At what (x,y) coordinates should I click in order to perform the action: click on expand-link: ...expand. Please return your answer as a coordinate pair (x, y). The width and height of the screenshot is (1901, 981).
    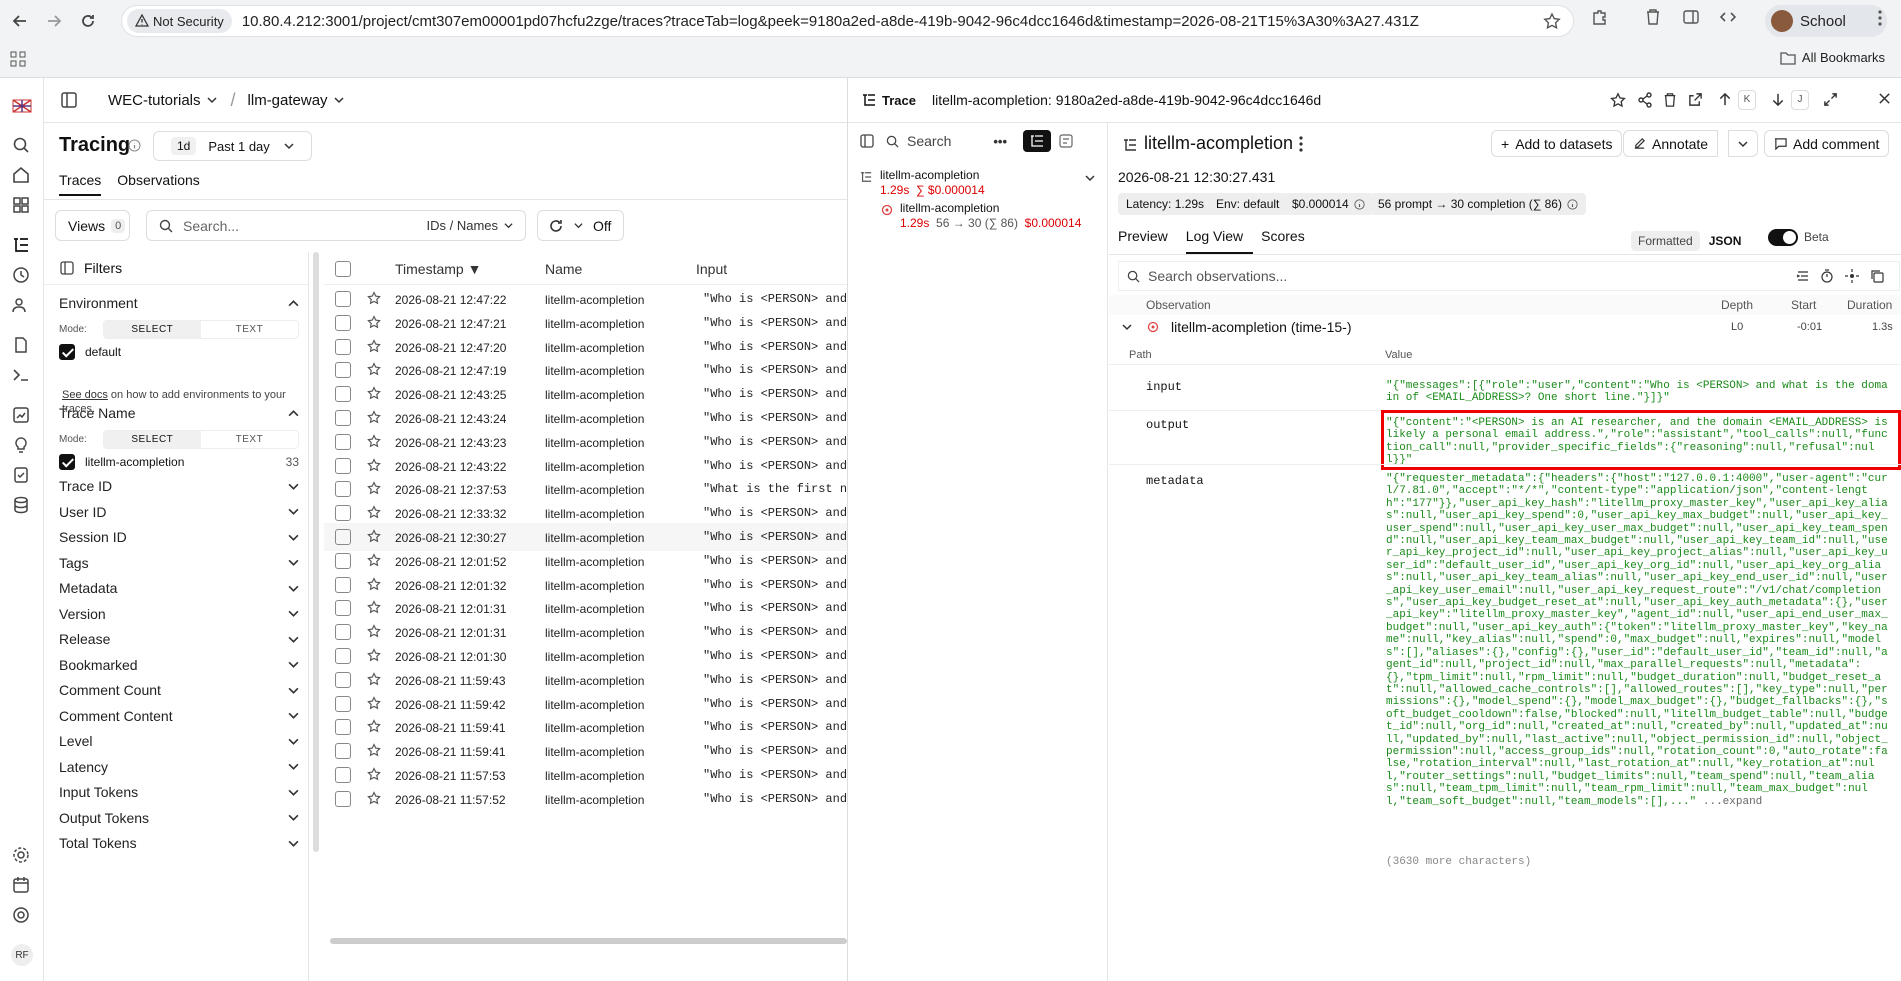
    Looking at the image, I should click on (1729, 802).